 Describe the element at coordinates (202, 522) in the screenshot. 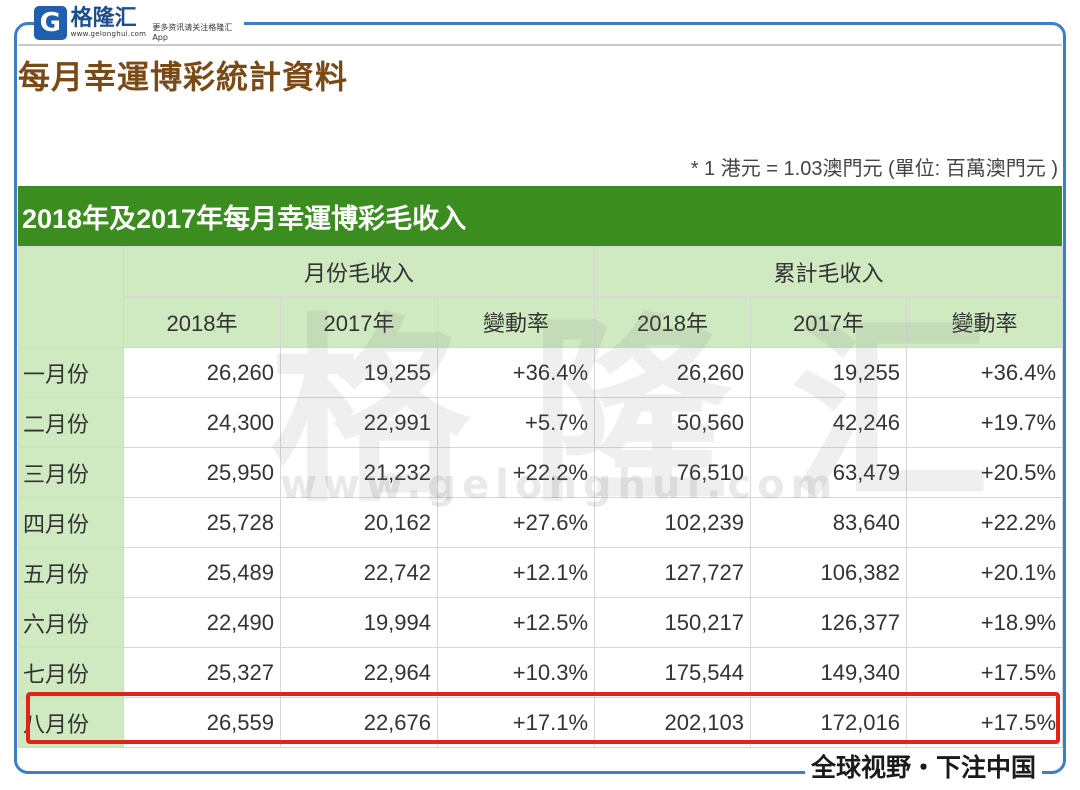

I see `table-cell: 25,728` at that location.